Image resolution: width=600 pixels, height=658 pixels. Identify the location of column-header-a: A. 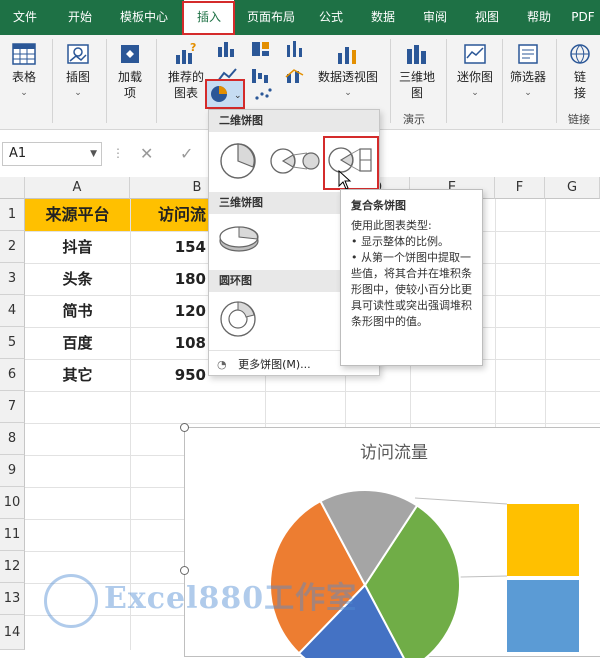
(77, 188).